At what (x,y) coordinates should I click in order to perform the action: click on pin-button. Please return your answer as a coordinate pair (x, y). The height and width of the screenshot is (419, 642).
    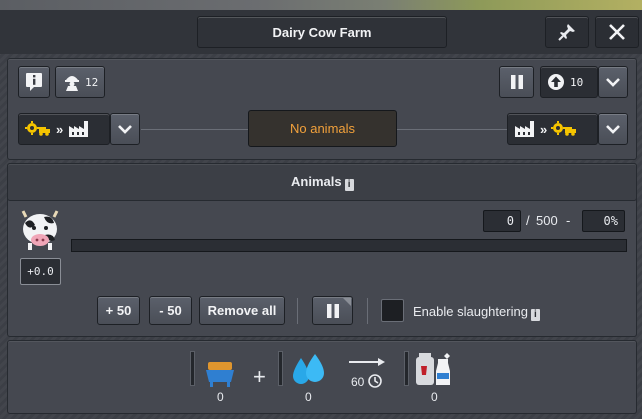
    Looking at the image, I should click on (567, 32).